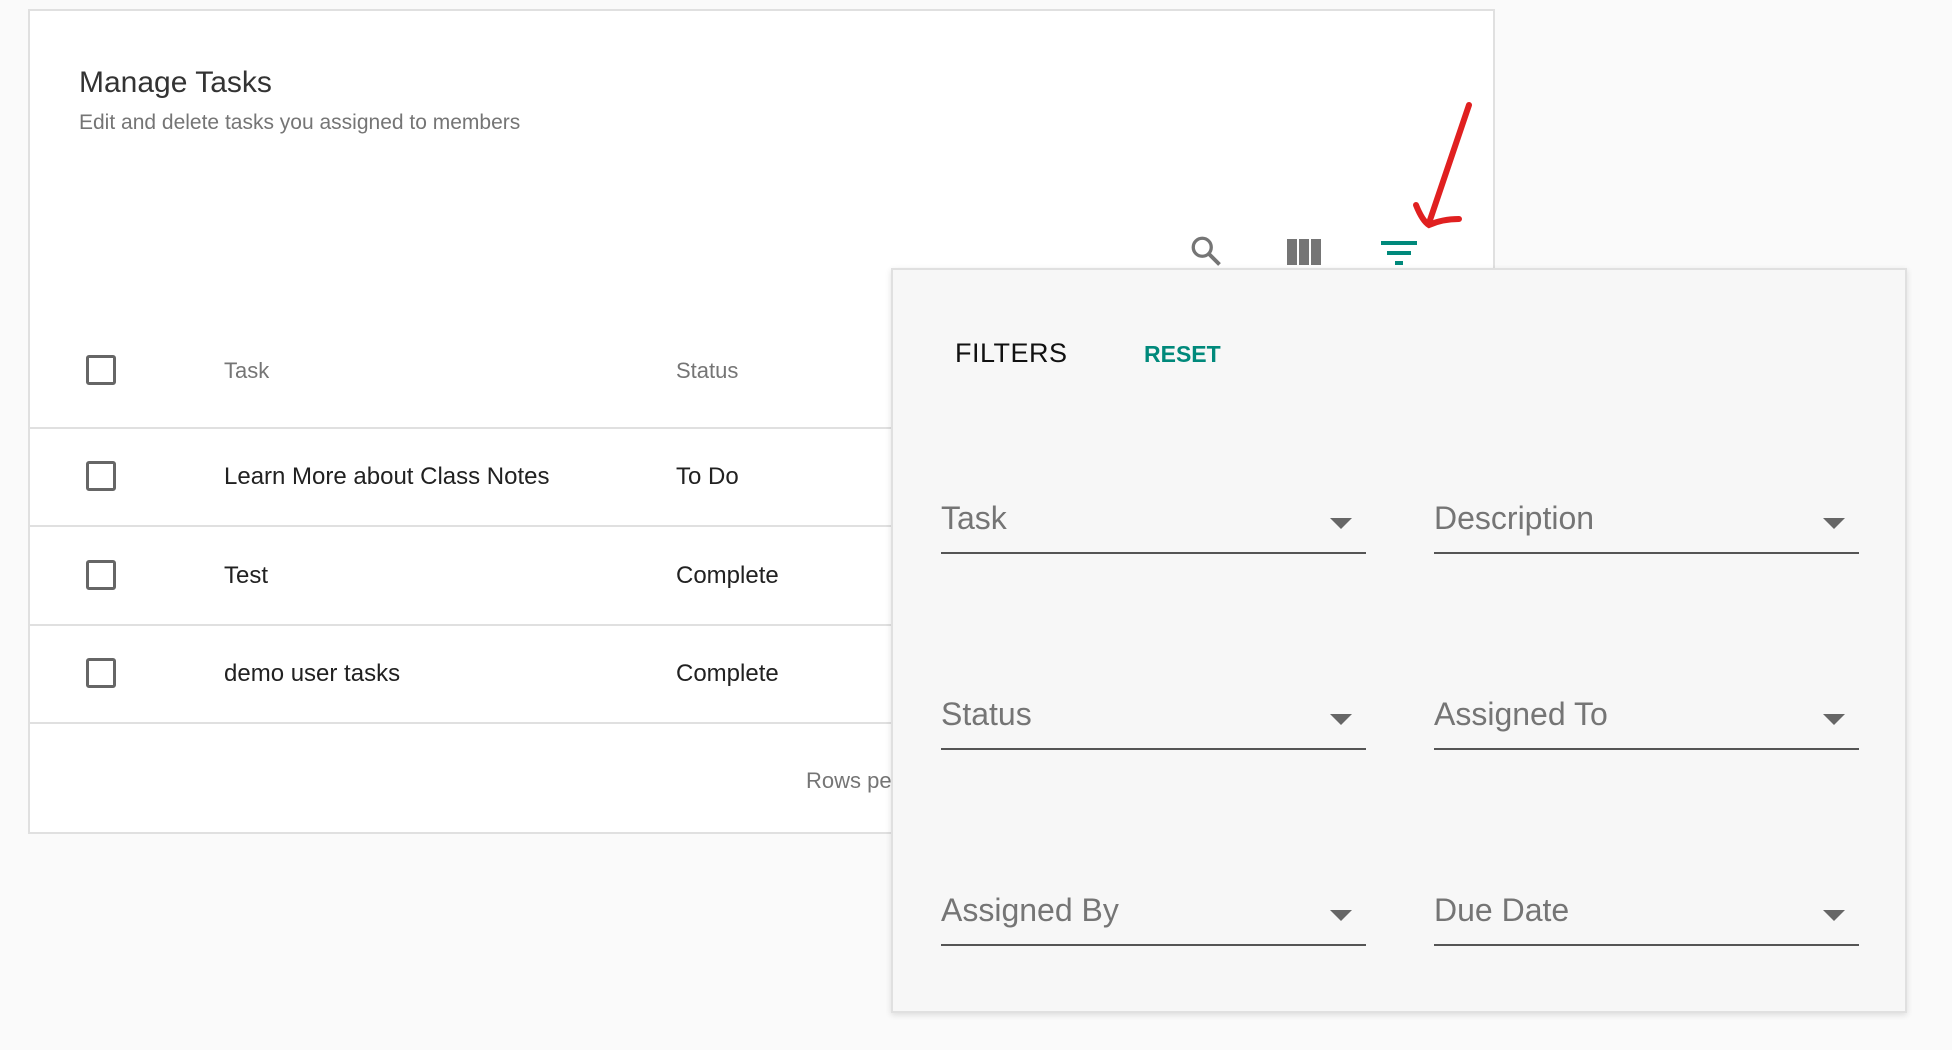 The image size is (1952, 1050). Describe the element at coordinates (101, 370) in the screenshot. I see `select-all-checkbox` at that location.